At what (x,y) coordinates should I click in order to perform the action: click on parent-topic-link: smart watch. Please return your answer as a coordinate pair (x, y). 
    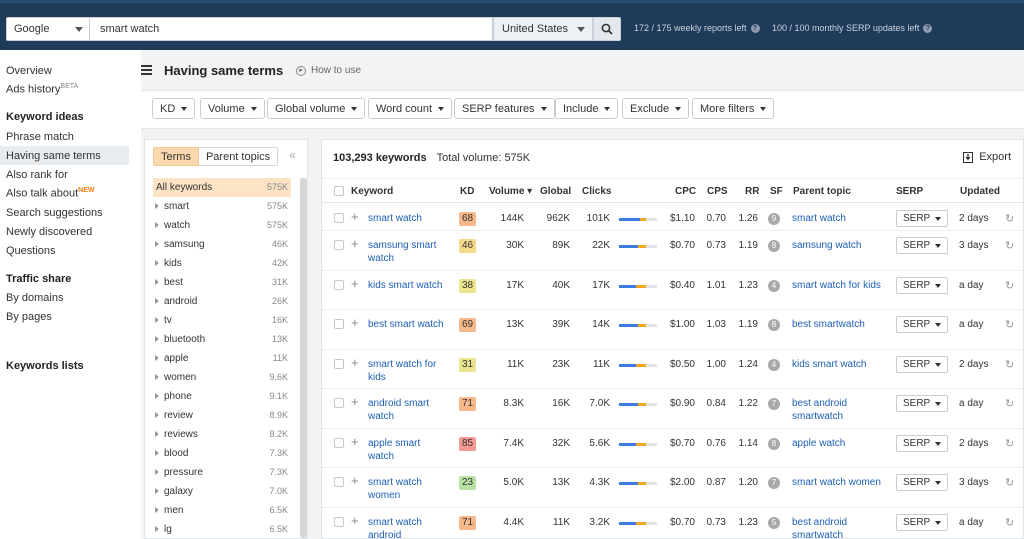
    Looking at the image, I should click on (839, 218).